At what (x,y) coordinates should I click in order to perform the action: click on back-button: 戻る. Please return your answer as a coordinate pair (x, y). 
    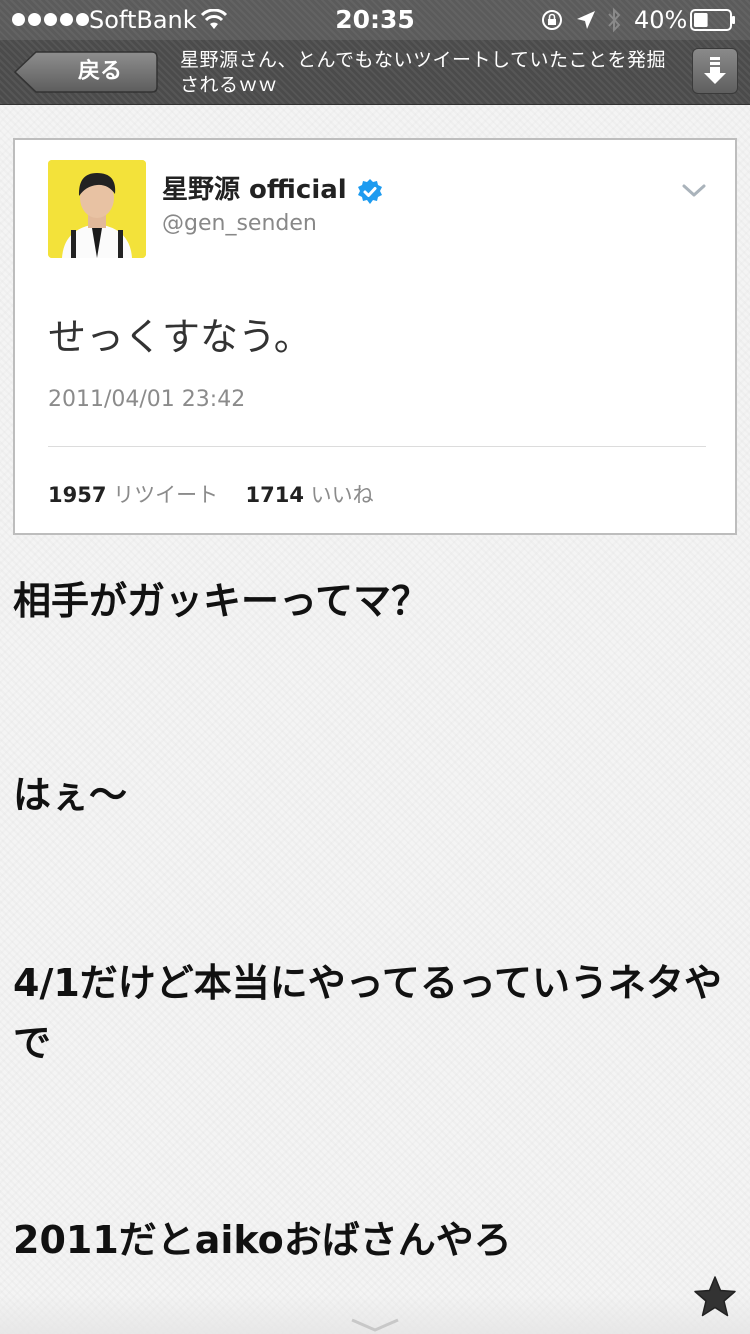
    Looking at the image, I should click on (86, 72).